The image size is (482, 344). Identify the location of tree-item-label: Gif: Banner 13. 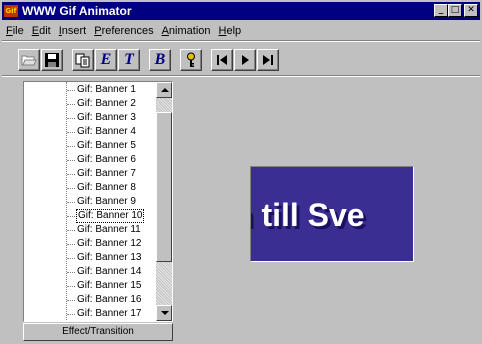
(109, 257).